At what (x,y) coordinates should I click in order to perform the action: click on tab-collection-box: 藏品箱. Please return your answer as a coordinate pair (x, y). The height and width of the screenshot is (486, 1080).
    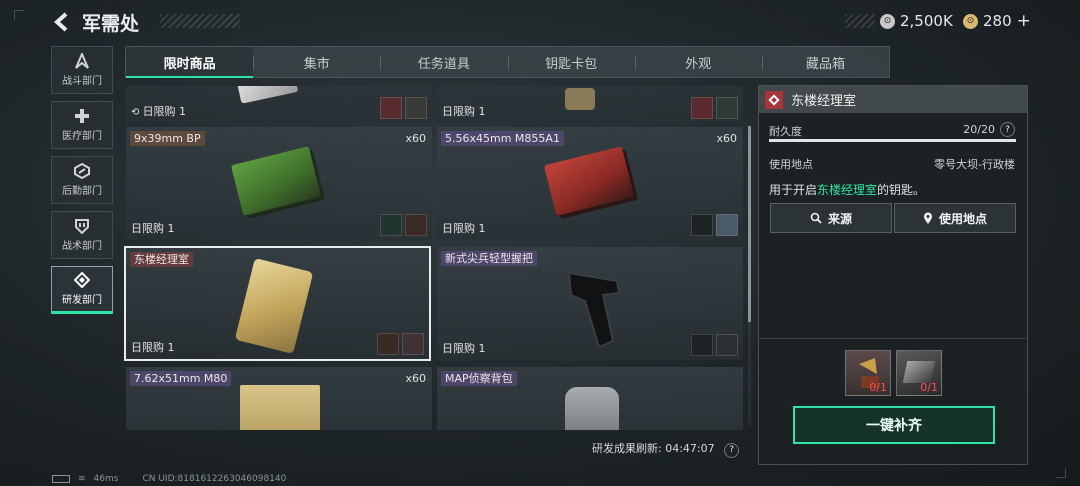
    Looking at the image, I should click on (825, 62).